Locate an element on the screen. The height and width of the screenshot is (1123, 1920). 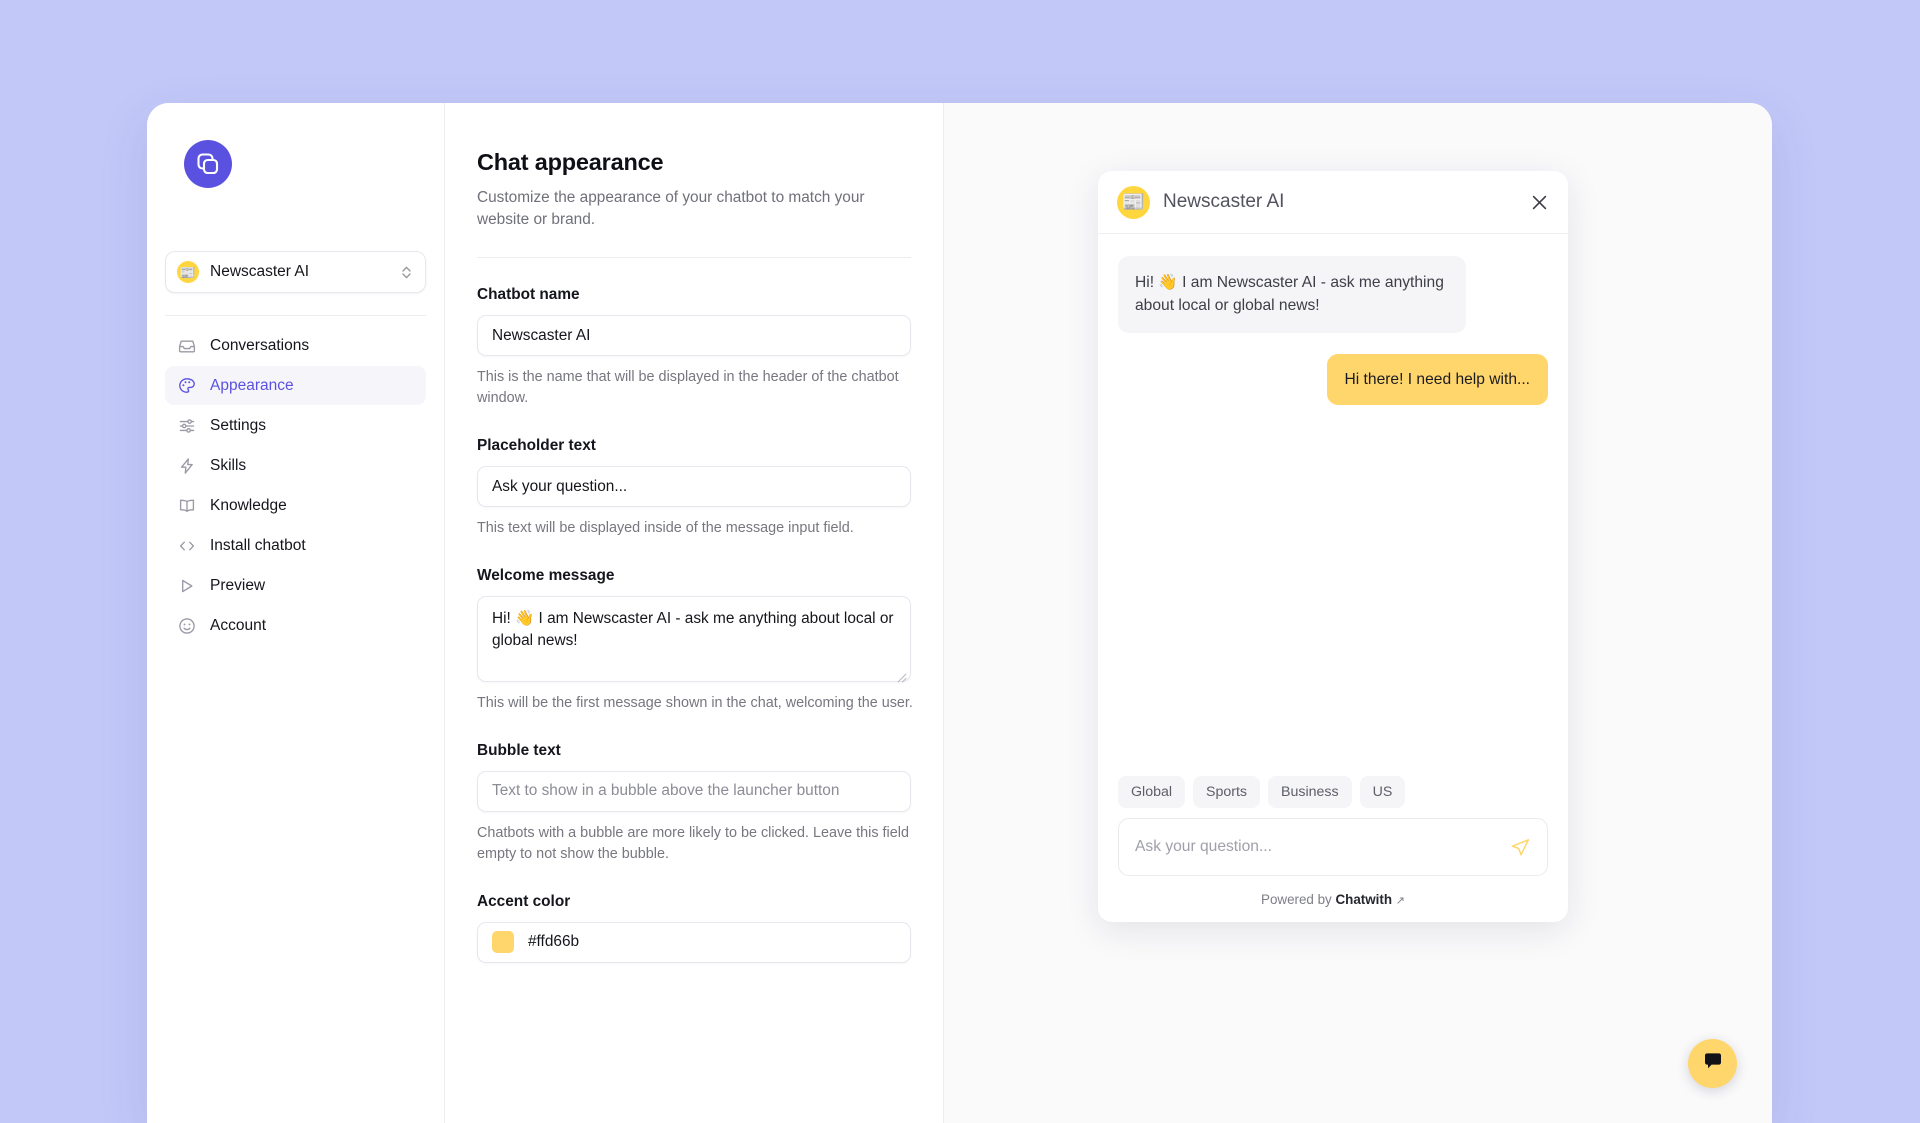
chat-bubble-icon is located at coordinates (1713, 1063).